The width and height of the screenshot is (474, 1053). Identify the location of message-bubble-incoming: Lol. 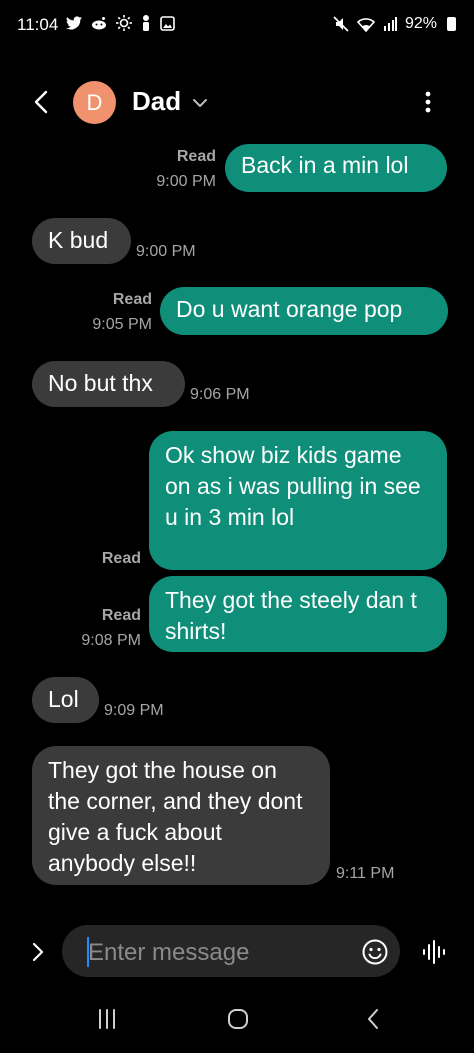
(65, 700).